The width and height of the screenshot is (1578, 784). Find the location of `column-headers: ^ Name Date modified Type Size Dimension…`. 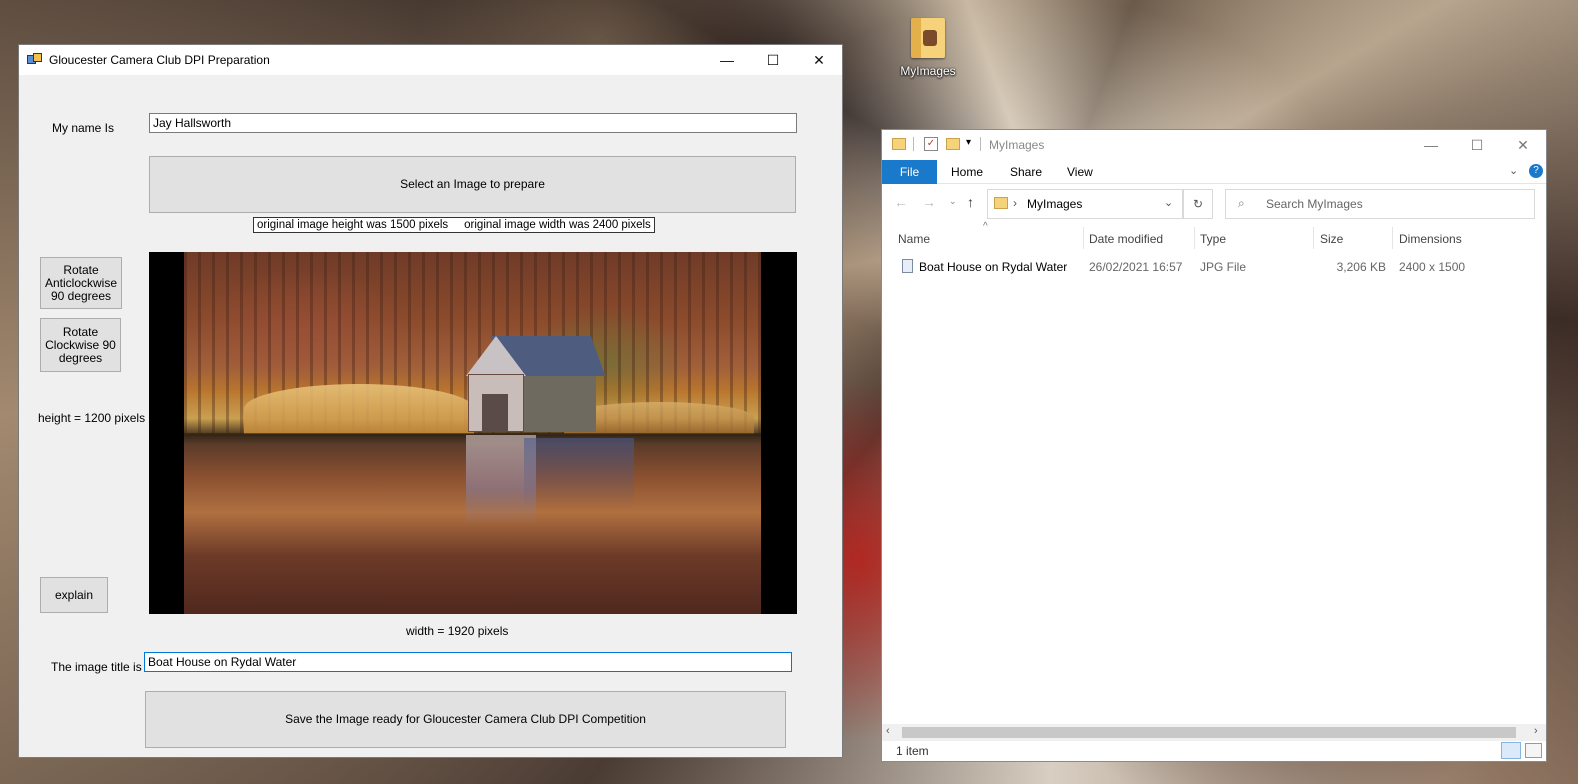

column-headers: ^ Name Date modified Type Size Dimension… is located at coordinates (1214, 236).